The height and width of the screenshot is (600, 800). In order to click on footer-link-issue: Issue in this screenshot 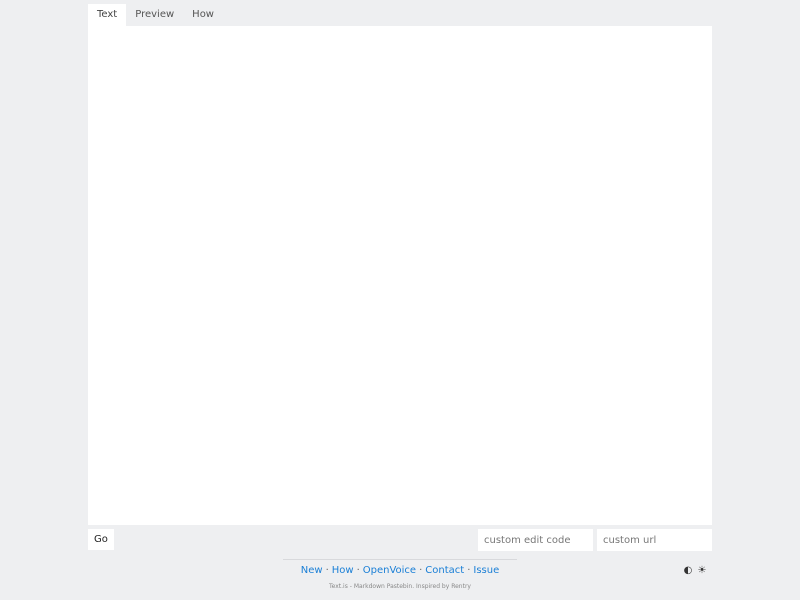, I will do `click(486, 570)`.